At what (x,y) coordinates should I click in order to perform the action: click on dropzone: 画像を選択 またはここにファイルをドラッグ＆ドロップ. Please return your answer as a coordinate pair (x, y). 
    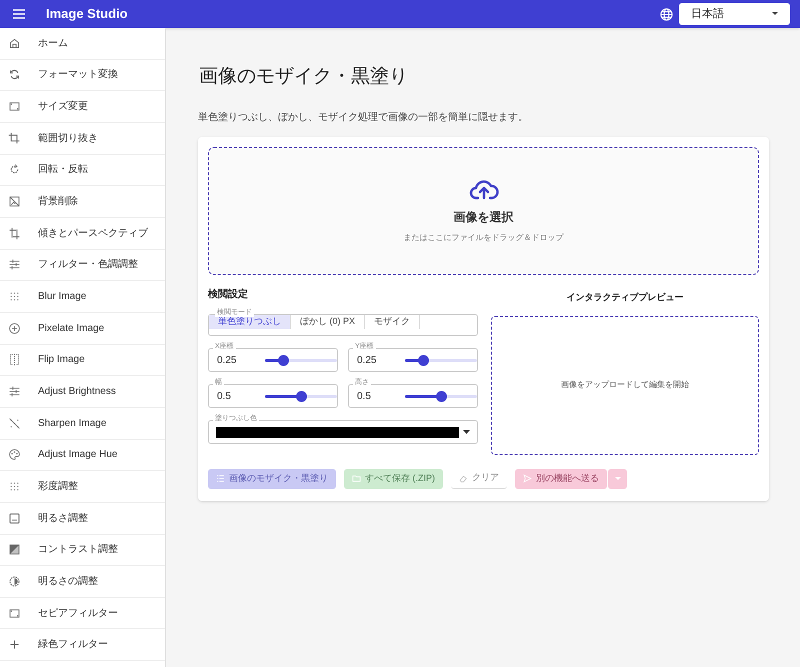
    Looking at the image, I should click on (483, 211).